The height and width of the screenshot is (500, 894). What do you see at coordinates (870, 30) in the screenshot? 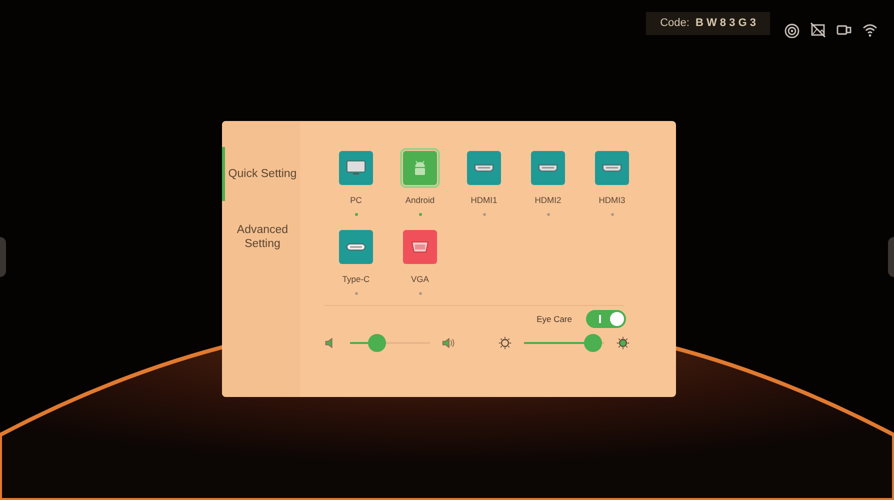
I see `wifi-icon` at bounding box center [870, 30].